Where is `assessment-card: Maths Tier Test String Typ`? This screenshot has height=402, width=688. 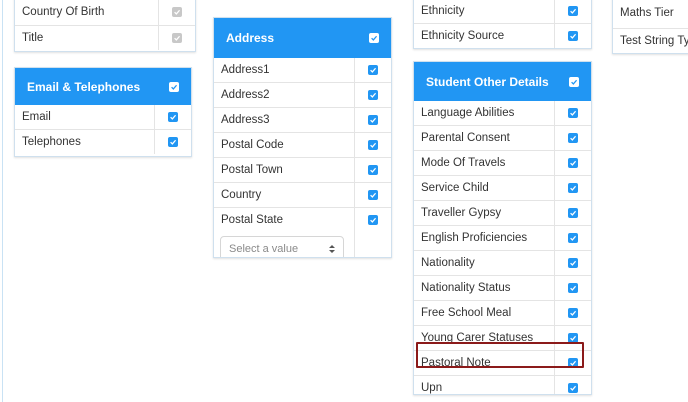 assessment-card: Maths Tier Test String Typ is located at coordinates (650, 27).